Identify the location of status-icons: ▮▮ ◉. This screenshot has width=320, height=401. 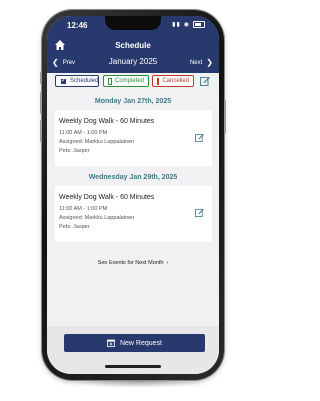
(188, 24).